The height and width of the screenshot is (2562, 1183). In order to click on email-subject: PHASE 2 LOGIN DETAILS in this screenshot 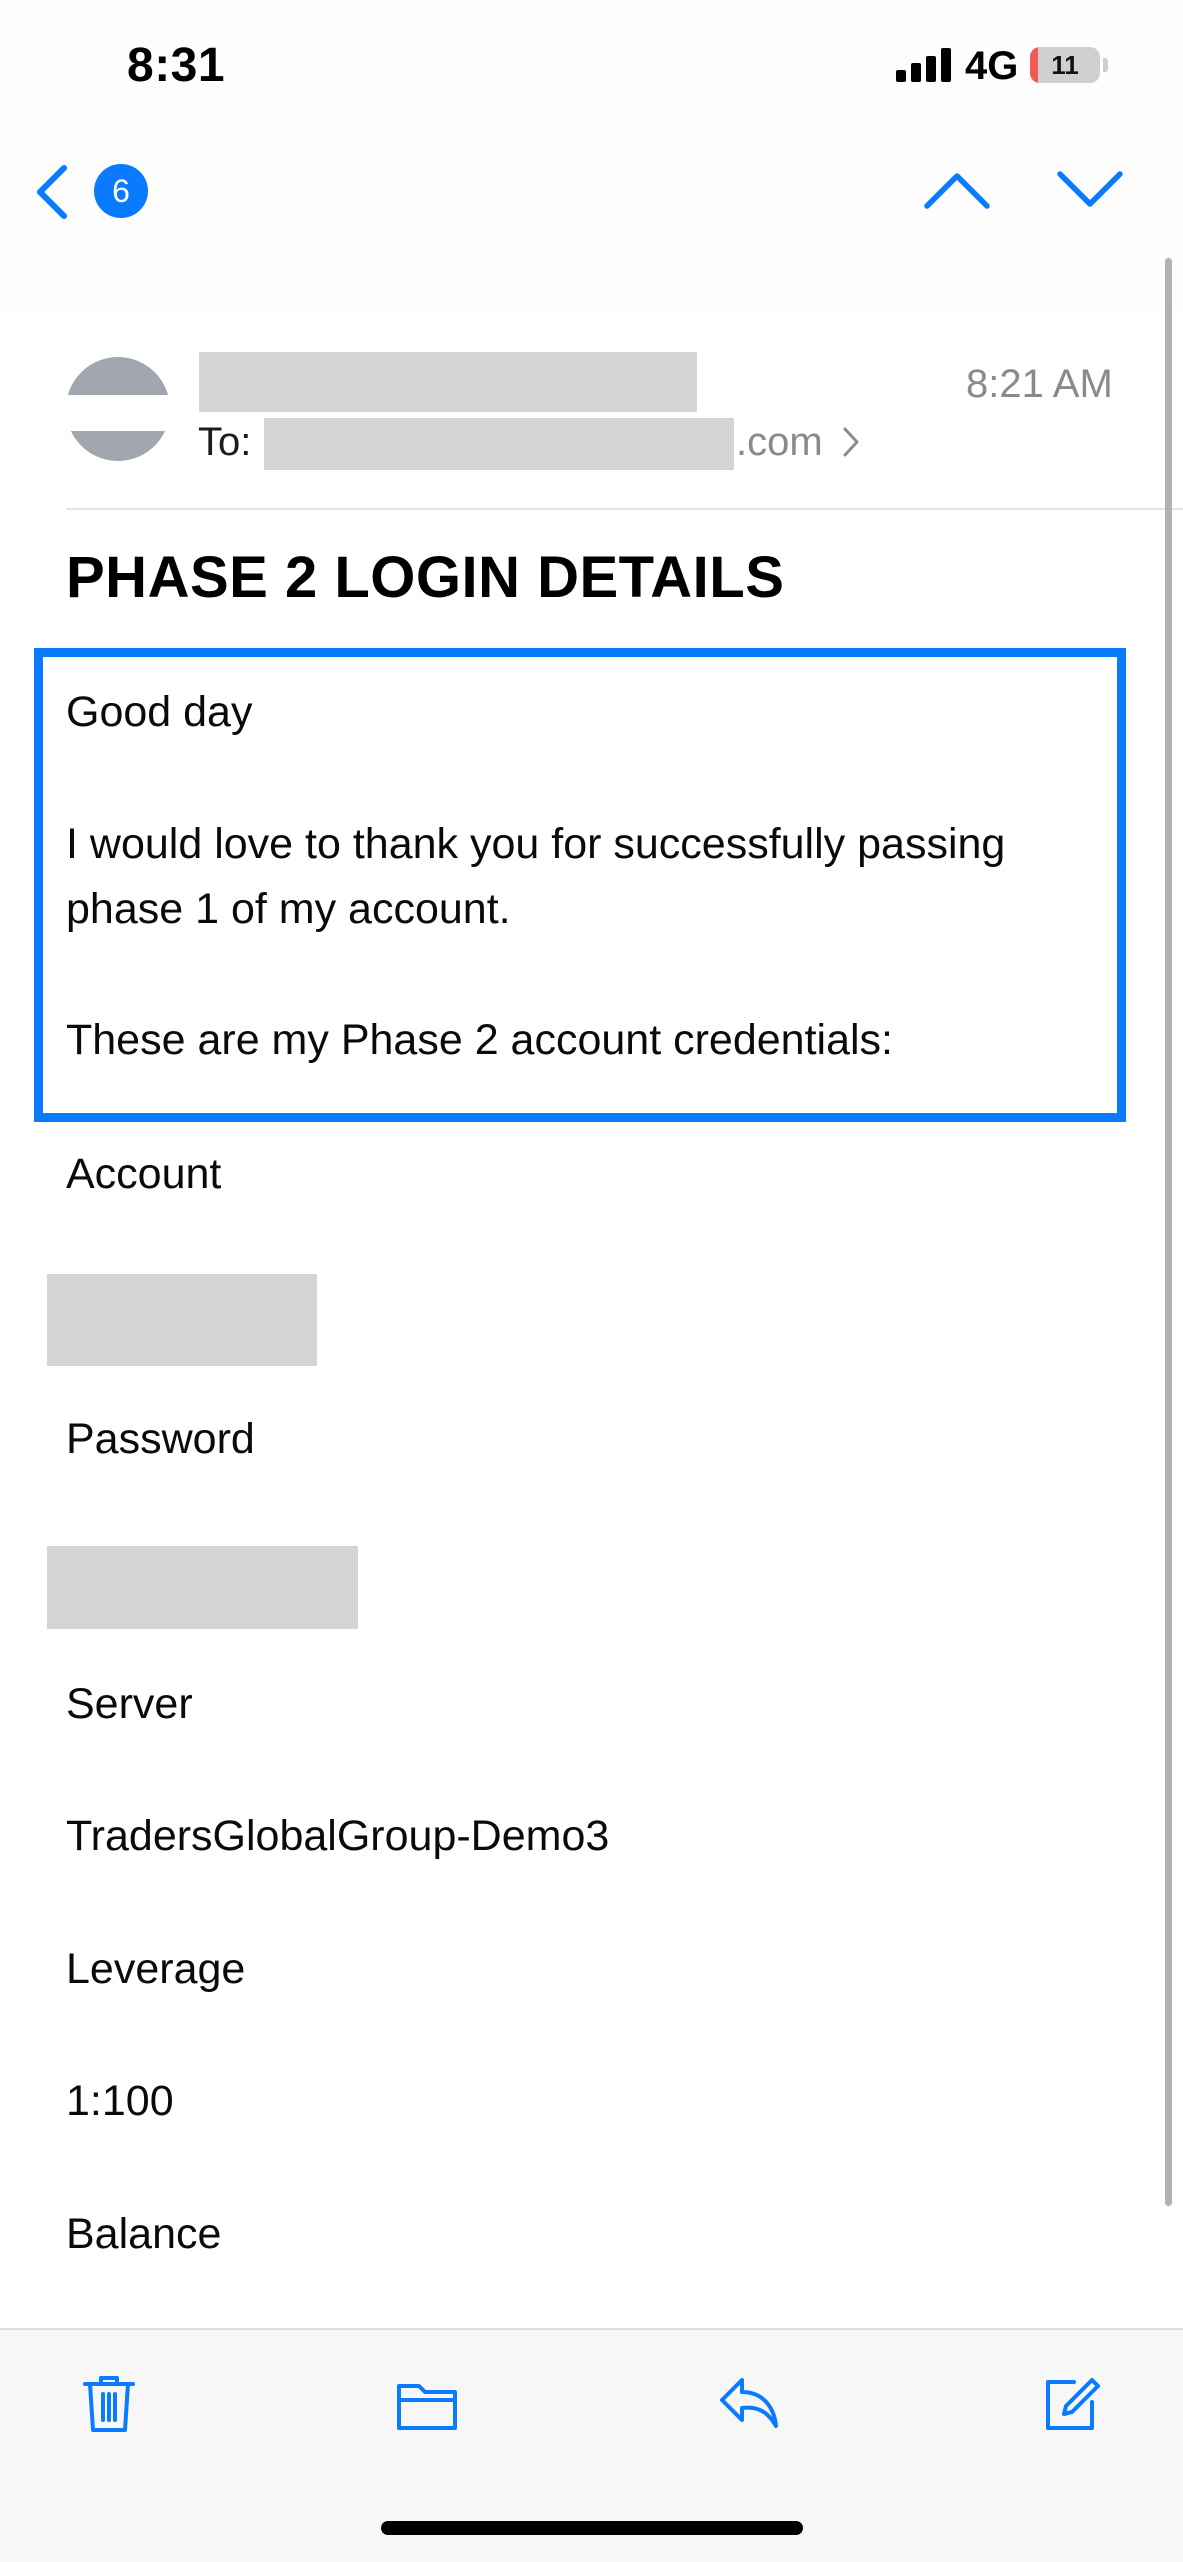, I will do `click(425, 577)`.